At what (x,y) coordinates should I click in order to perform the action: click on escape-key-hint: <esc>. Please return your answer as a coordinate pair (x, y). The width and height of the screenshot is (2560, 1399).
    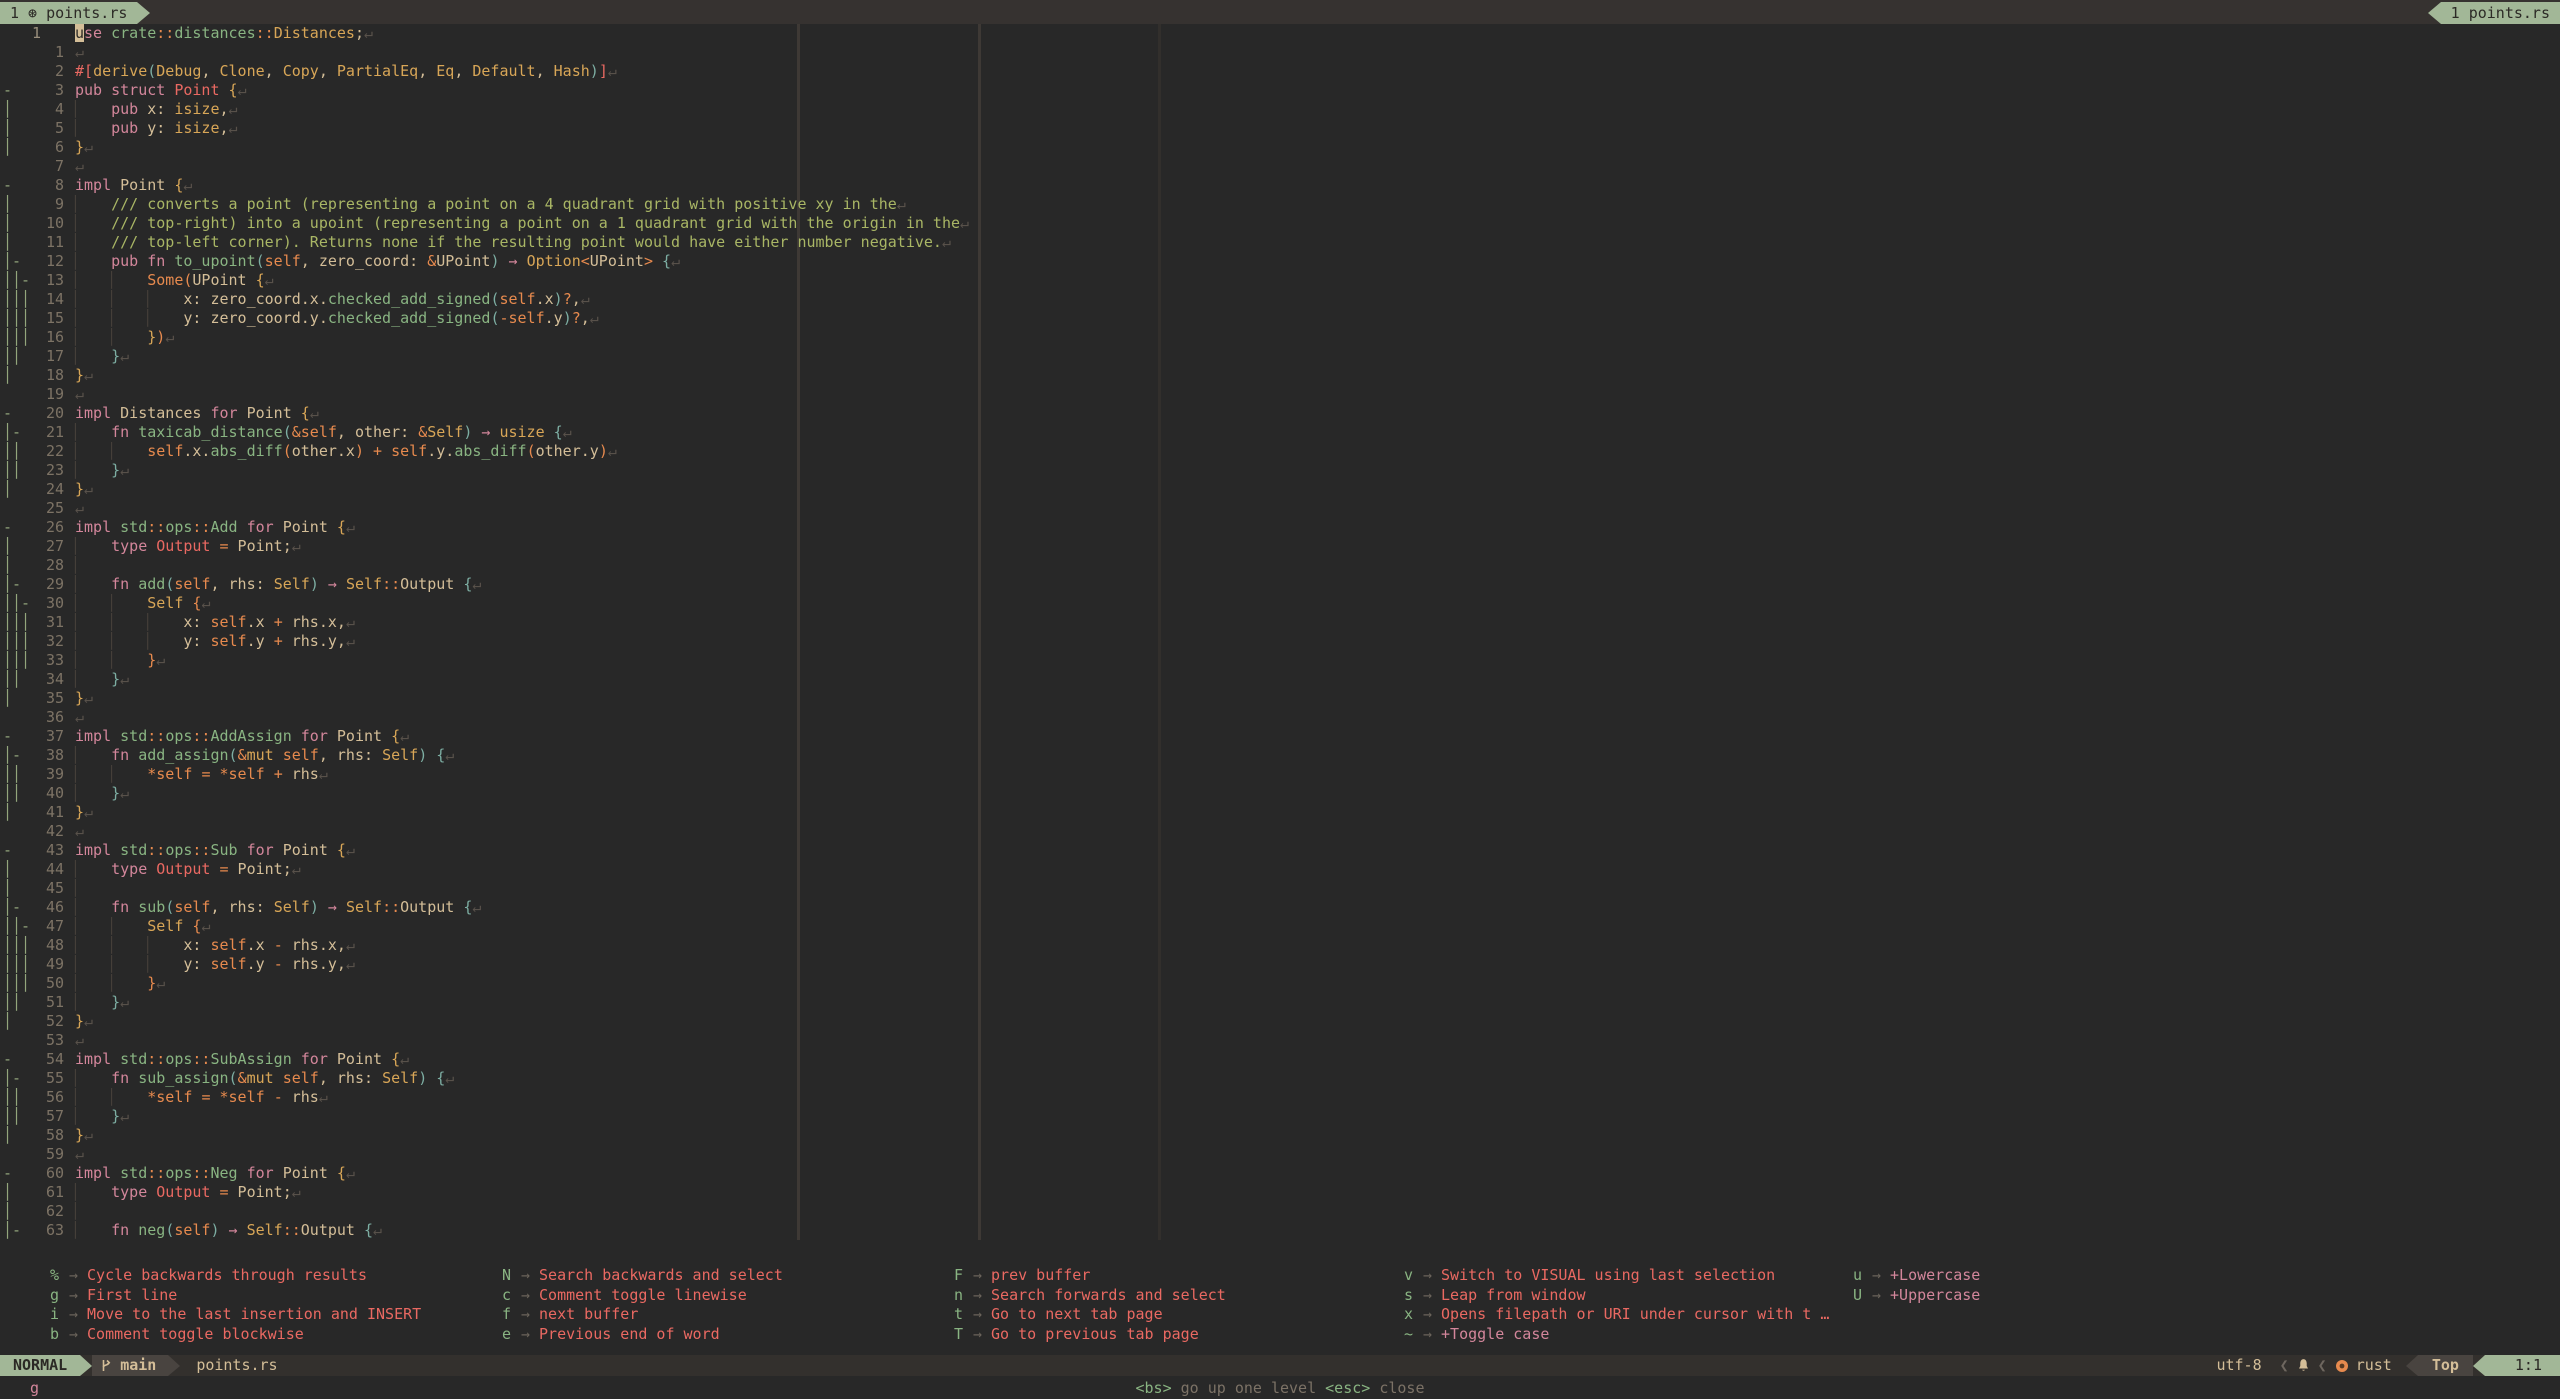
    Looking at the image, I should click on (1347, 1388).